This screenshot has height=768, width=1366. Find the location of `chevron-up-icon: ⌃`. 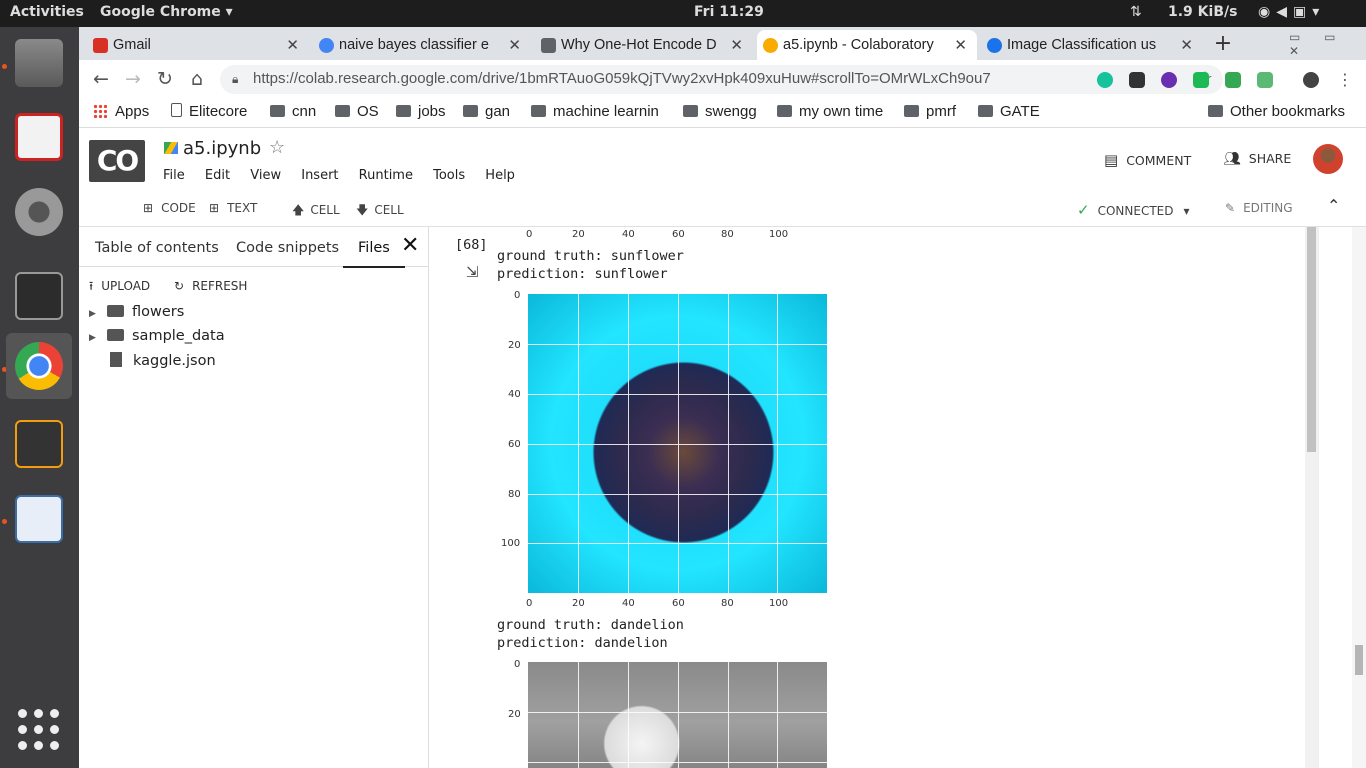

chevron-up-icon: ⌃ is located at coordinates (1333, 205).